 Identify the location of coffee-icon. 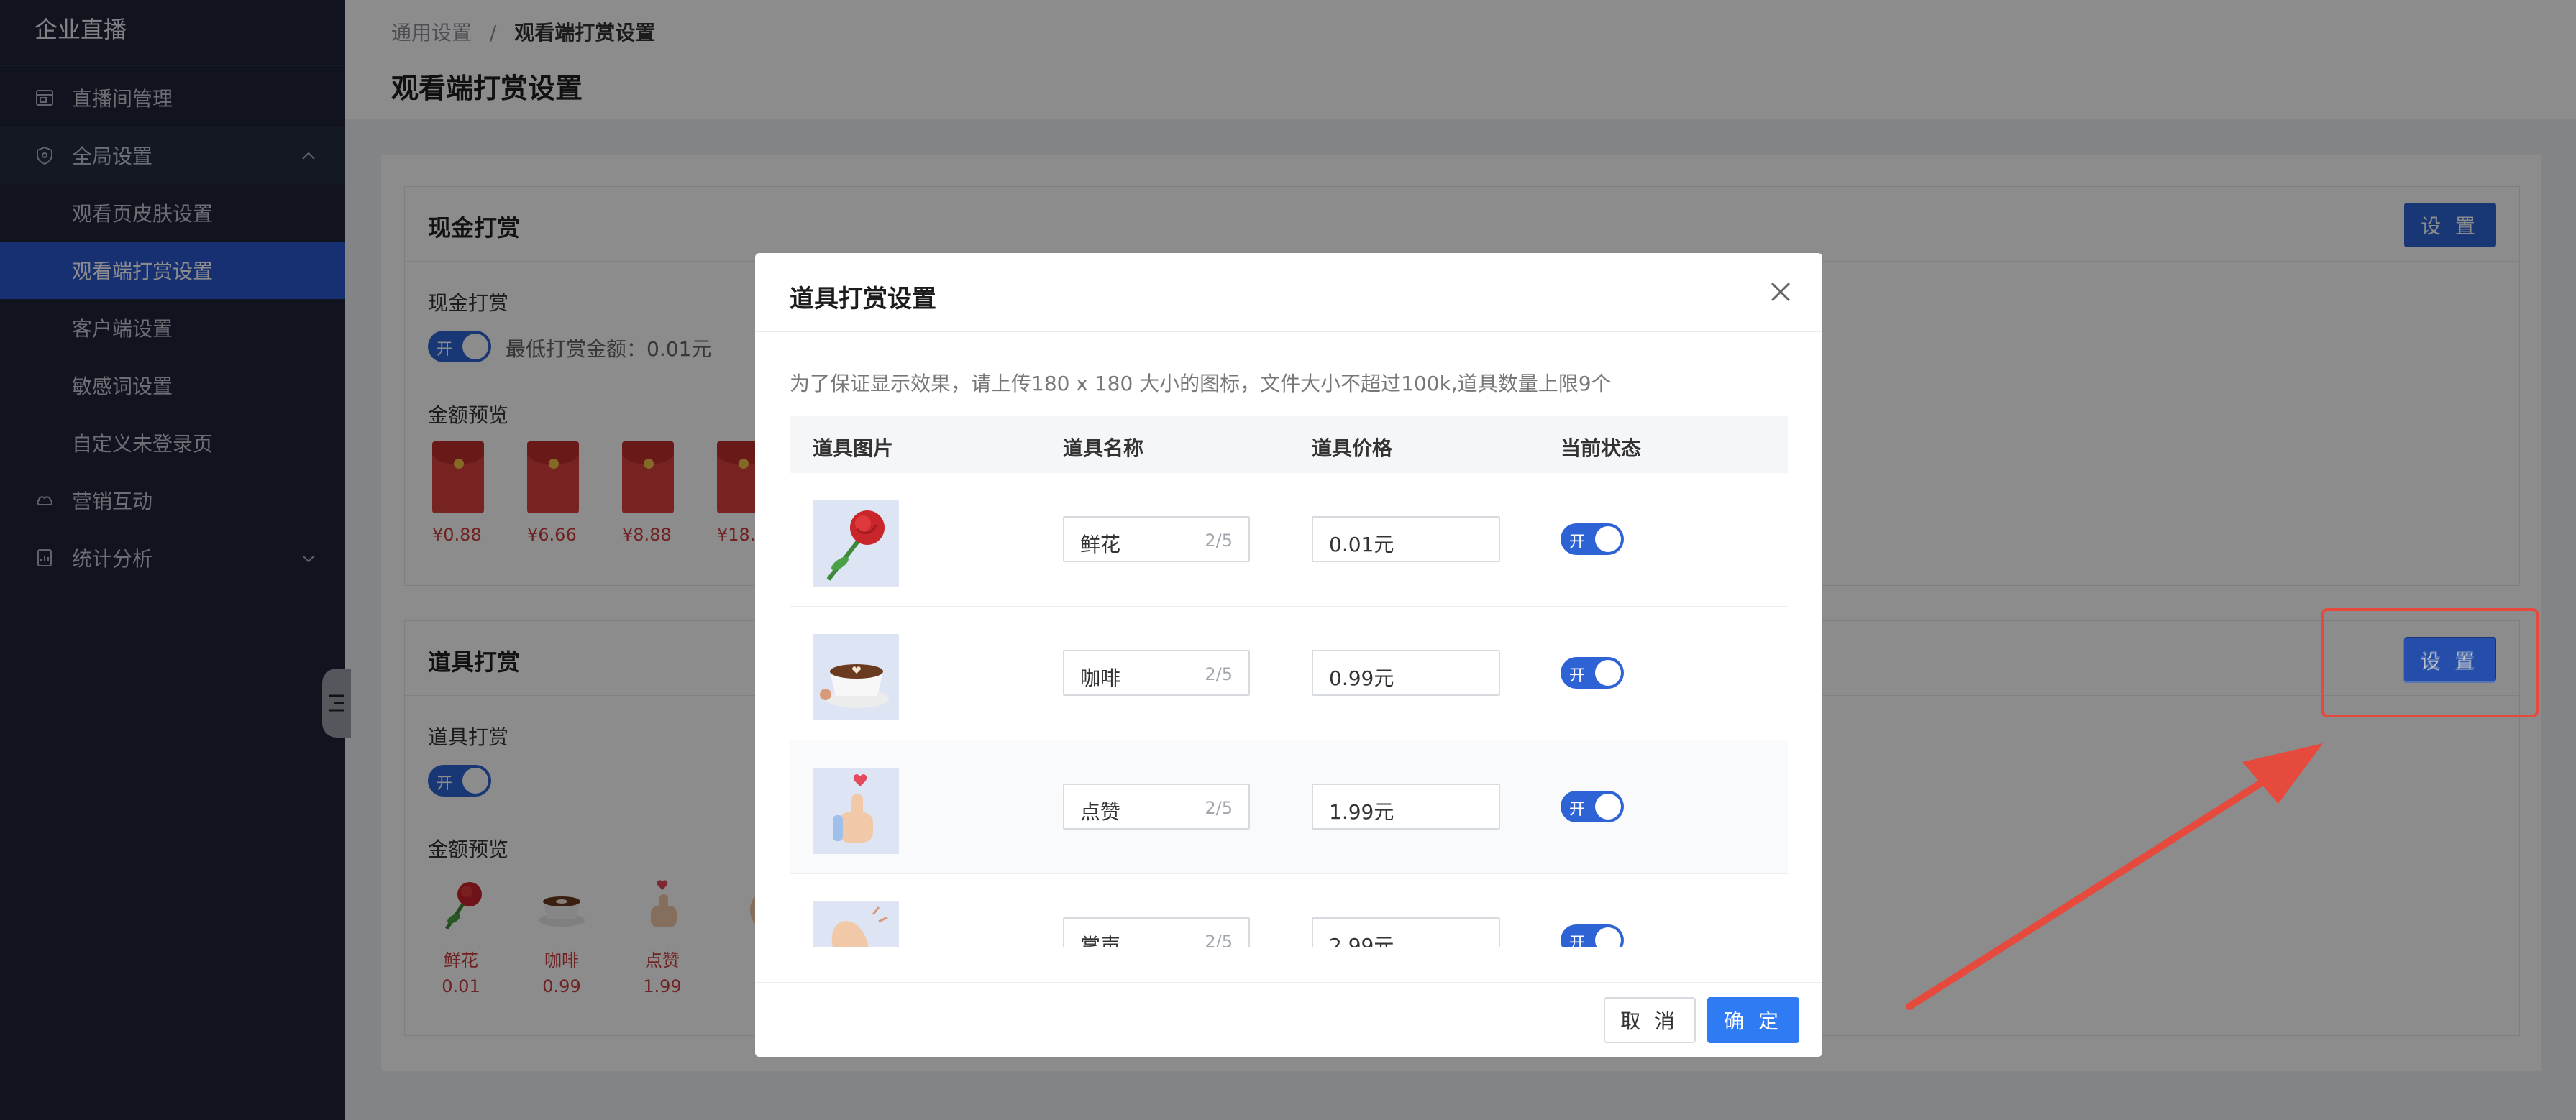
(856, 677).